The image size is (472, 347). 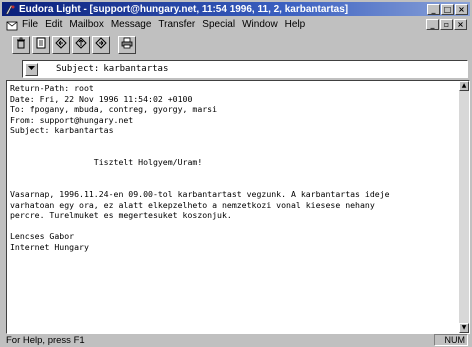 What do you see at coordinates (218, 24) in the screenshot?
I see `menu-special: Special` at bounding box center [218, 24].